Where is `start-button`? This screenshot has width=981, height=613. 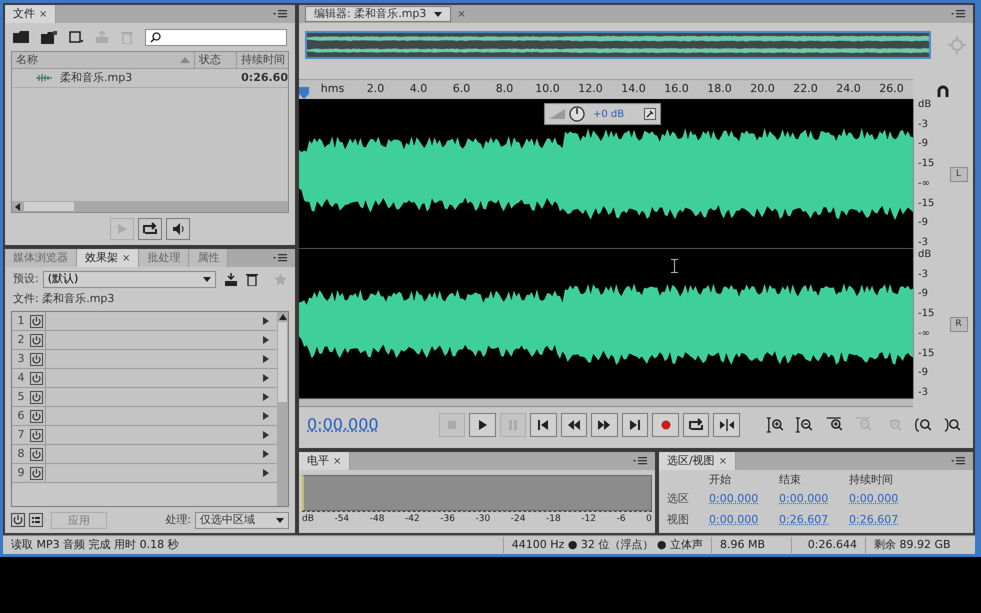 start-button is located at coordinates (543, 425).